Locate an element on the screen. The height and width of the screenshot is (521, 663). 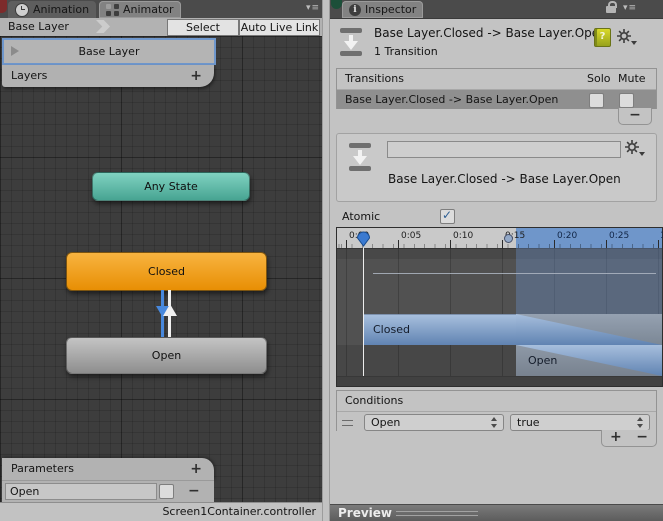
drag-handle-icon is located at coordinates (347, 423).